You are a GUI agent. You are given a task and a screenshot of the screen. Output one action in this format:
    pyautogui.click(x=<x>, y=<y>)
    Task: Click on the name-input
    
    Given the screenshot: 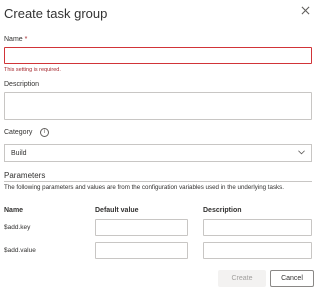 What is the action you would take?
    pyautogui.click(x=158, y=55)
    